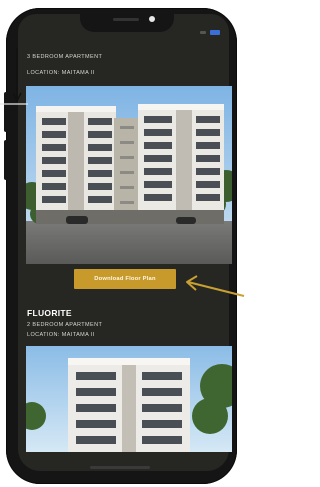 The height and width of the screenshot is (487, 320). Describe the element at coordinates (215, 32) in the screenshot. I see `battery-icon` at that location.